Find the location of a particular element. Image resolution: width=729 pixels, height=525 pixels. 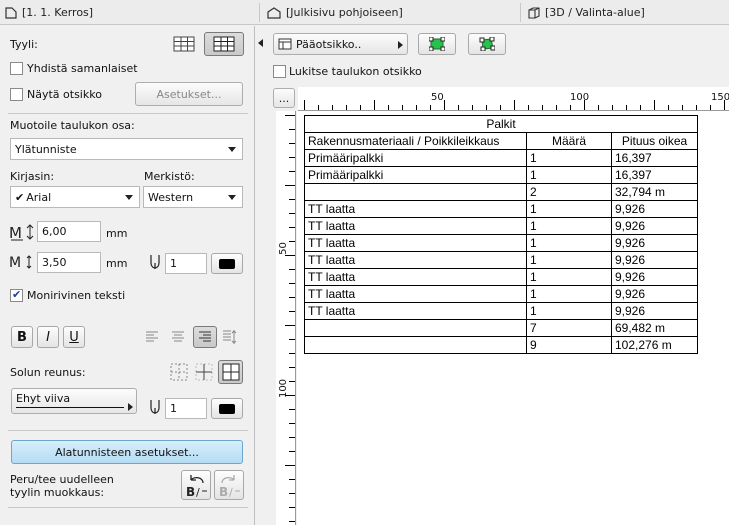

tab-label: [Julkisivu pohjoiseen] is located at coordinates (344, 12).